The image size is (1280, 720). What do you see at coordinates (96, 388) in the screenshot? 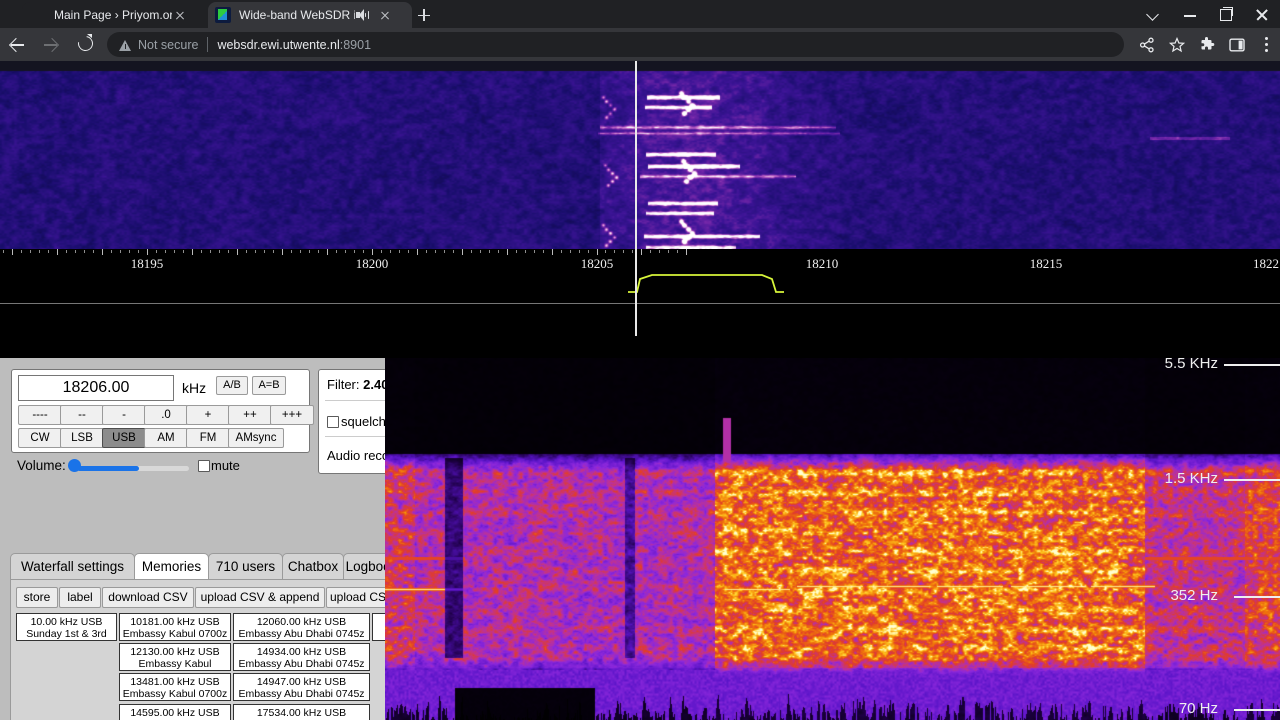
I see `frequency-input: 18206.00` at bounding box center [96, 388].